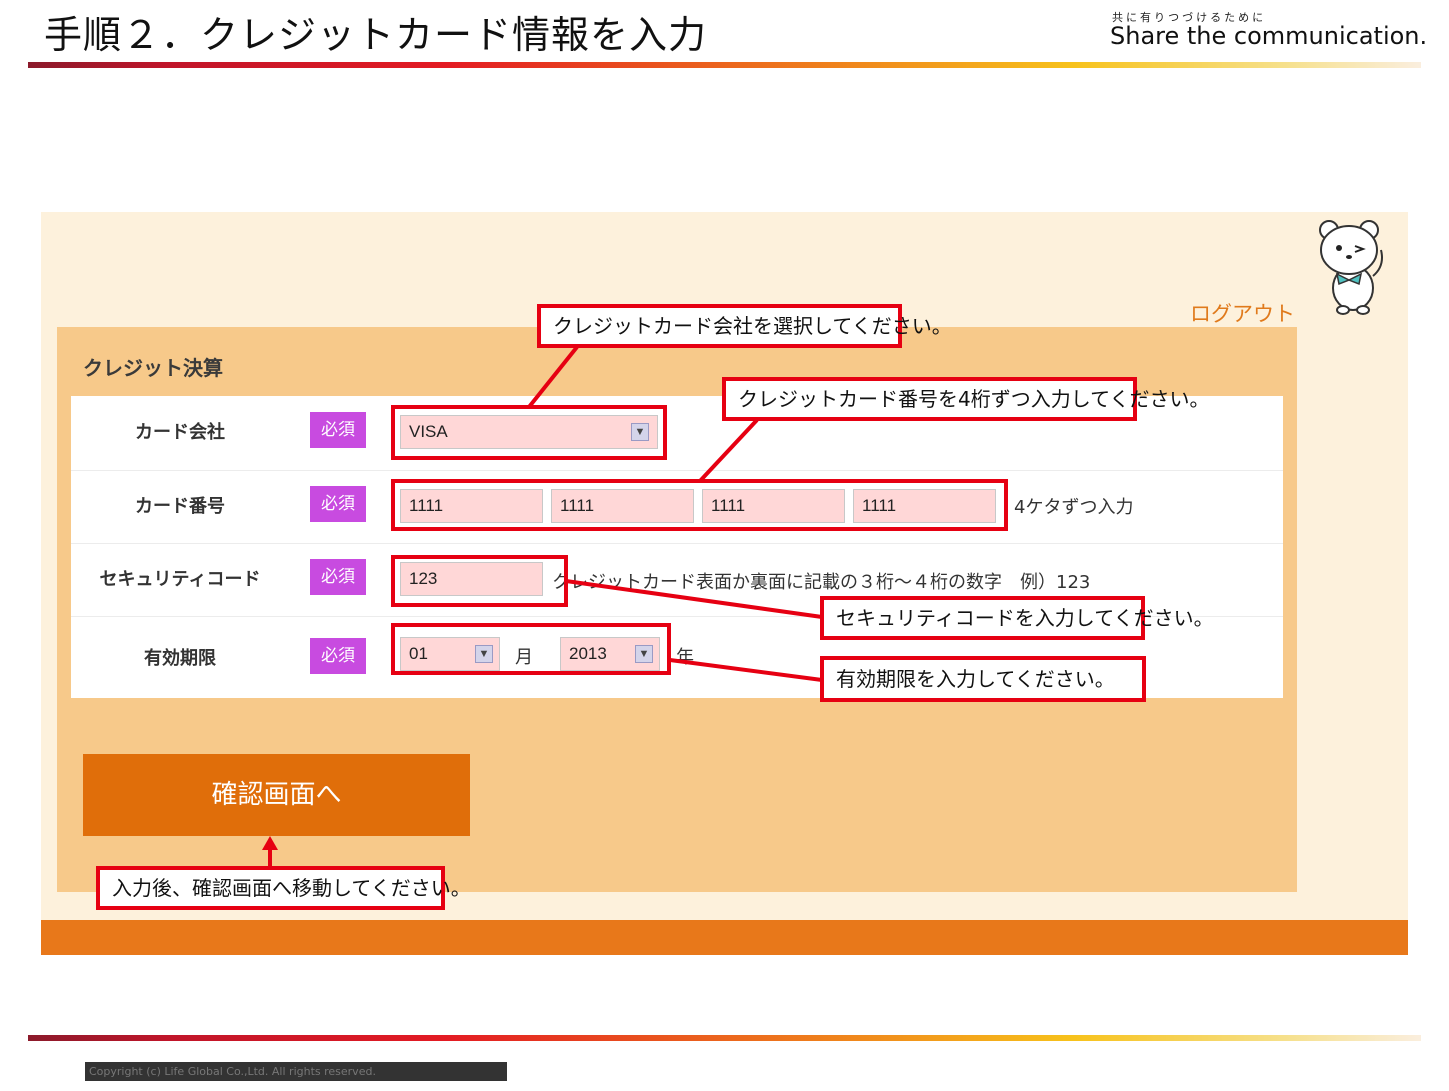  I want to click on callout-security-code: セキュリティコードを入力してください。, so click(1017, 618).